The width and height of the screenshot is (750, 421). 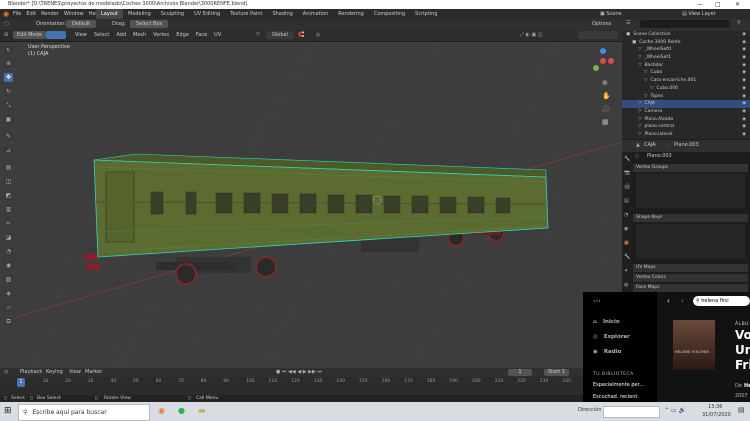 I want to click on knife-tool-icon: ✂, so click(x=8, y=223).